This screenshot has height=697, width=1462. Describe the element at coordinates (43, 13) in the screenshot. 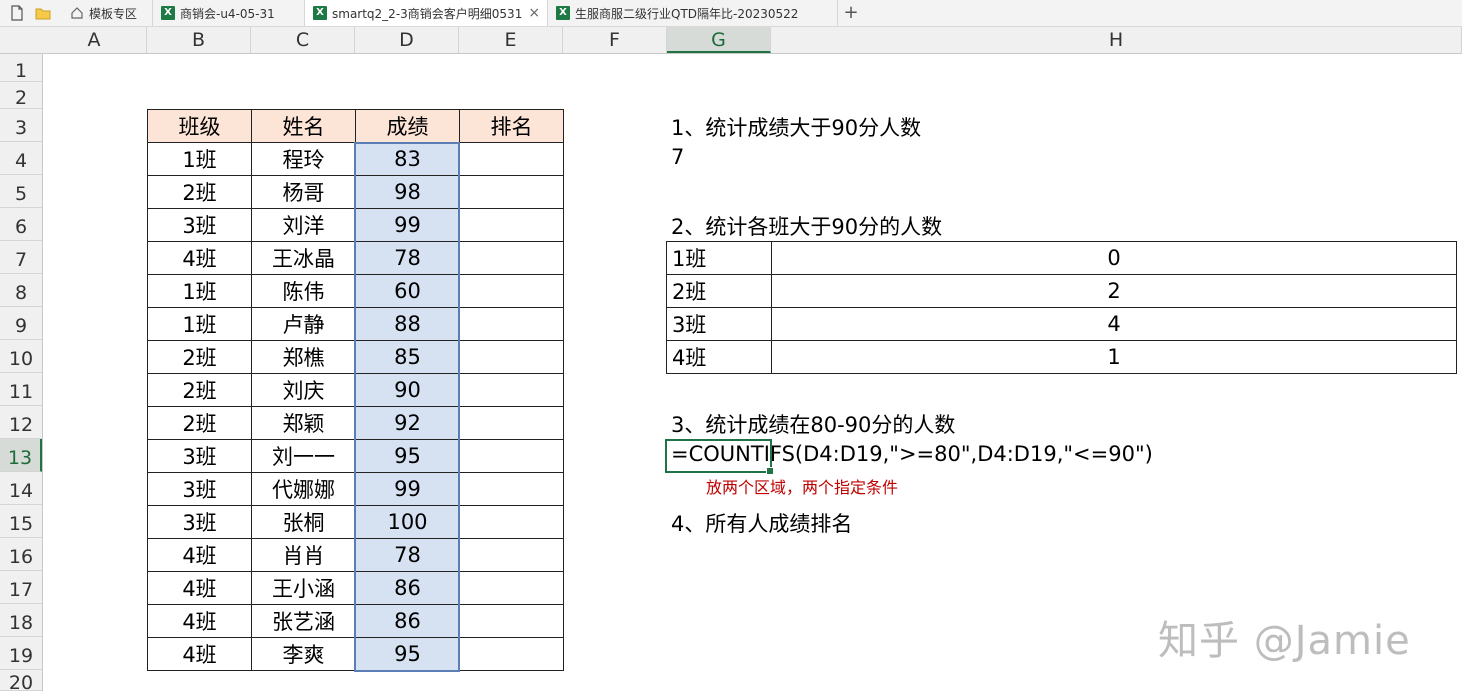

I see `folder-icon` at that location.